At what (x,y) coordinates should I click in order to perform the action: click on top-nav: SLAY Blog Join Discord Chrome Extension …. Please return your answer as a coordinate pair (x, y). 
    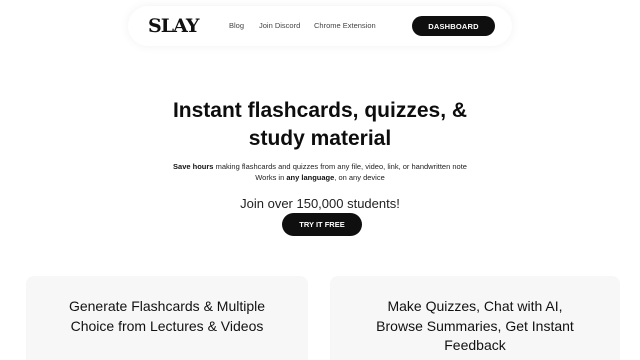
    Looking at the image, I should click on (320, 26).